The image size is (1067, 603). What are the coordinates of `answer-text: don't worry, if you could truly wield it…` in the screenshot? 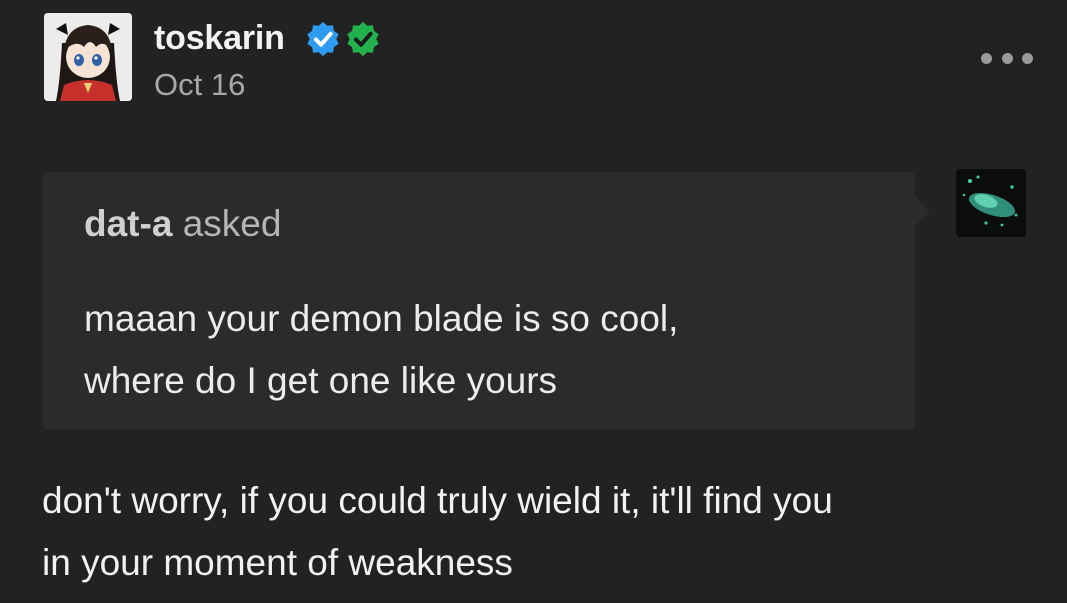 It's located at (437, 531).